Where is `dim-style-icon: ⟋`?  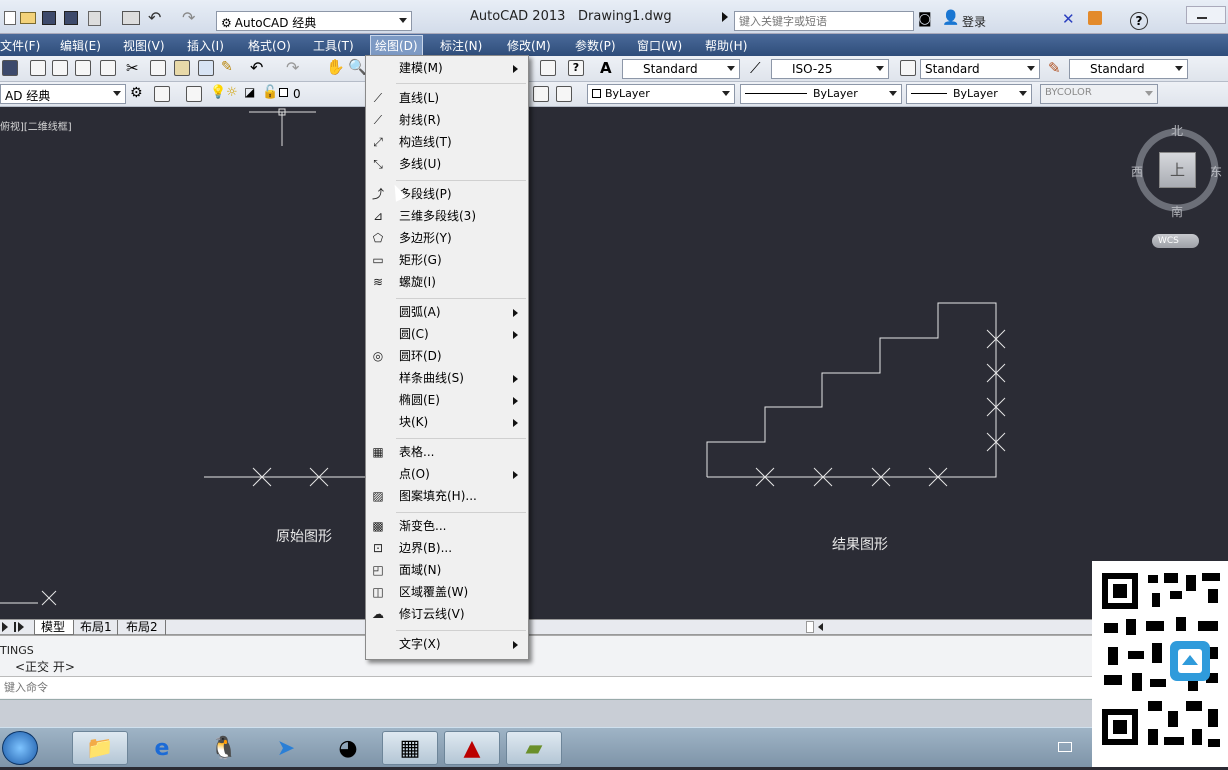
dim-style-icon: ⟋ is located at coordinates (755, 68).